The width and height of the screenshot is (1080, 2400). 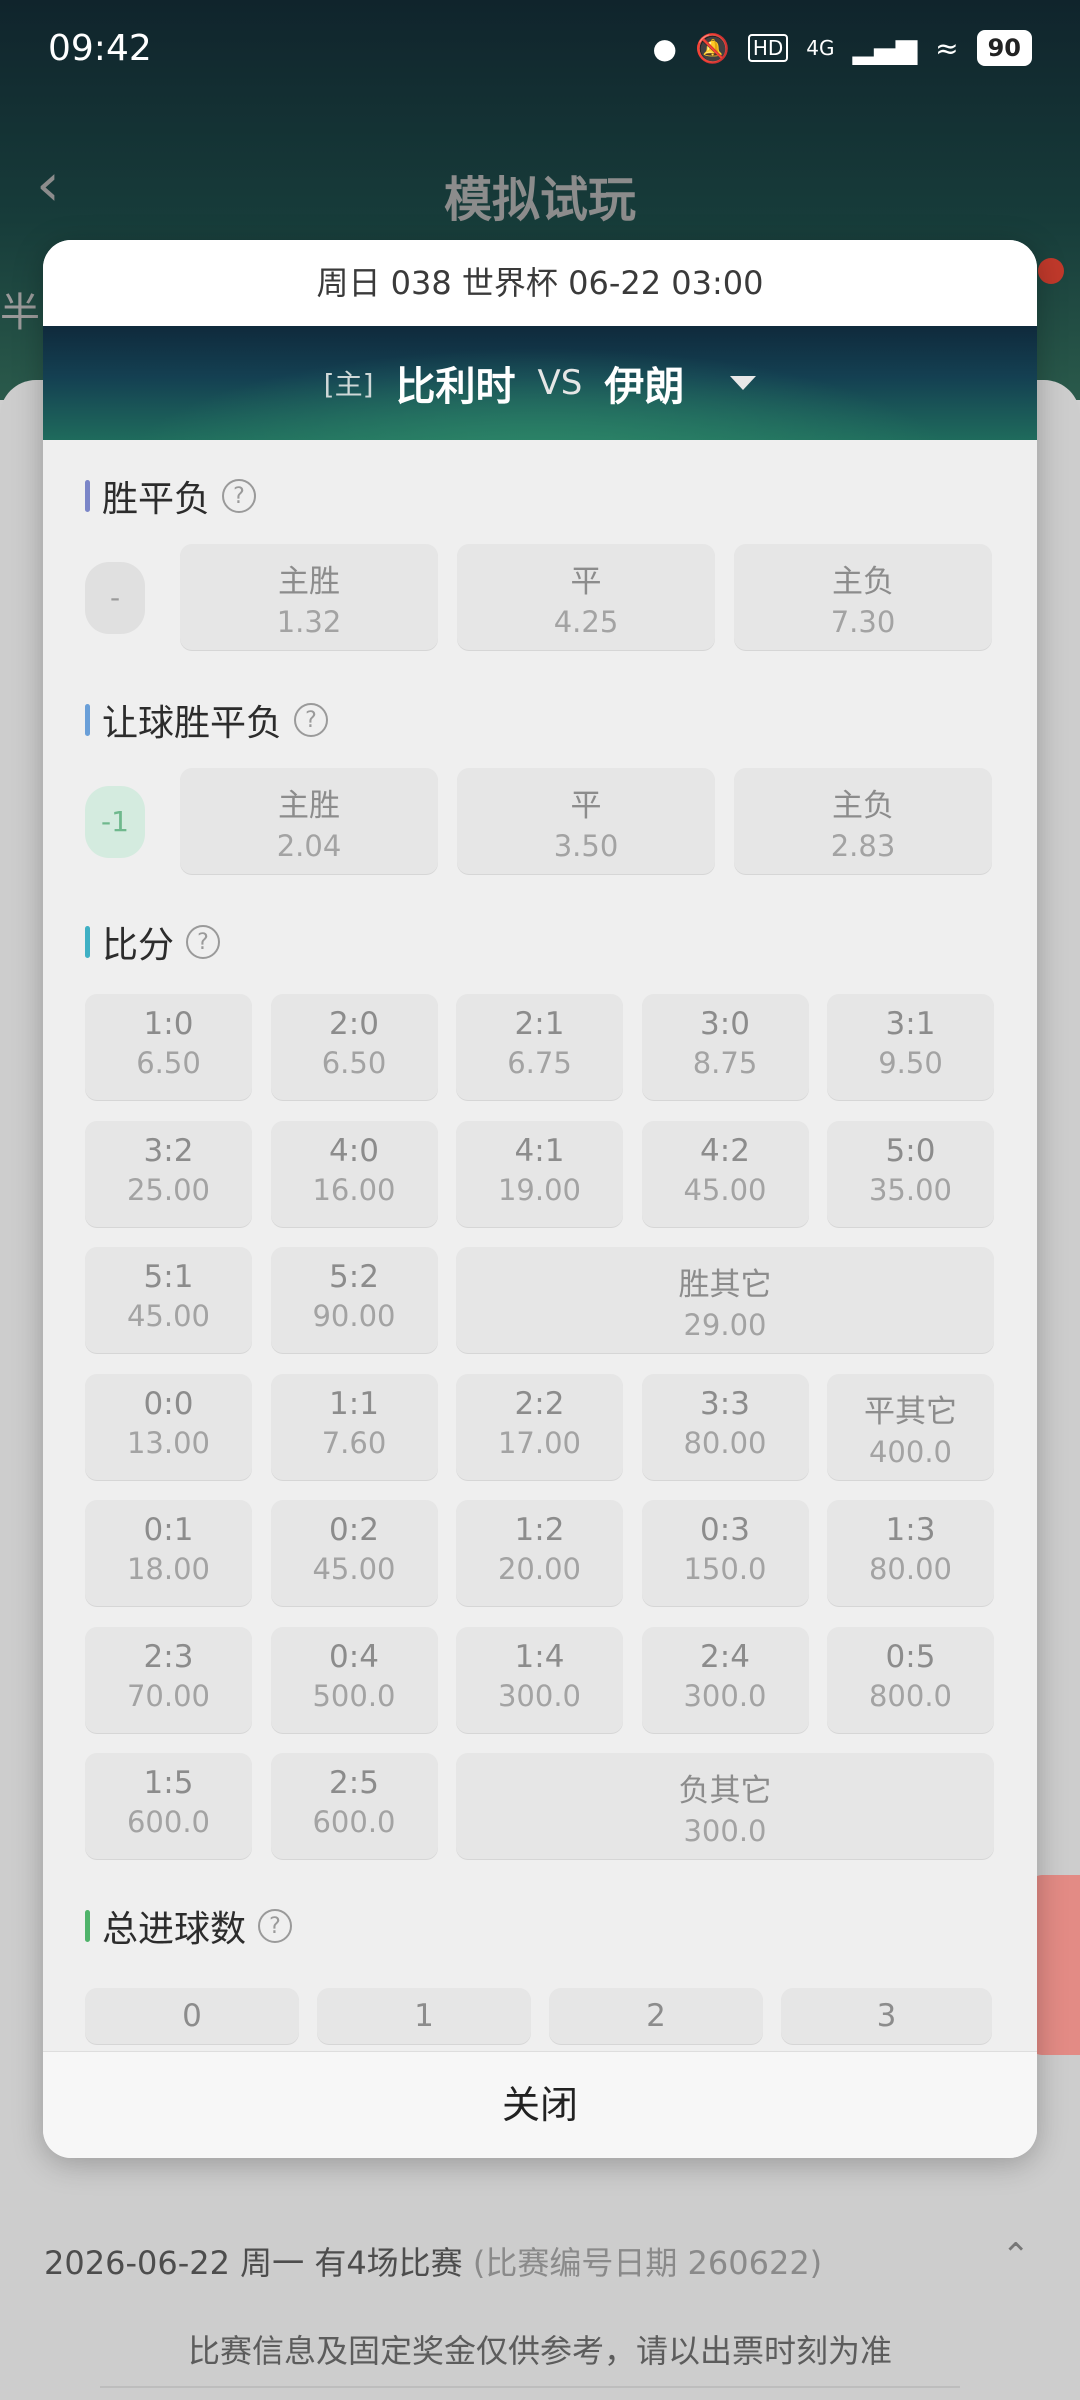 I want to click on score-label: 2:0, so click(x=354, y=1024).